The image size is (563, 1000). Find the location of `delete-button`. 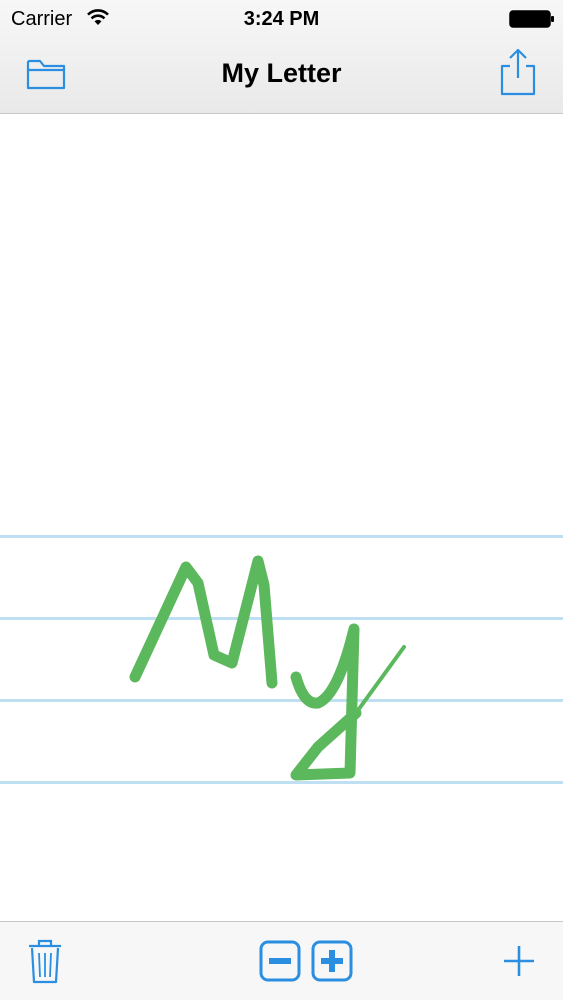

delete-button is located at coordinates (45, 961).